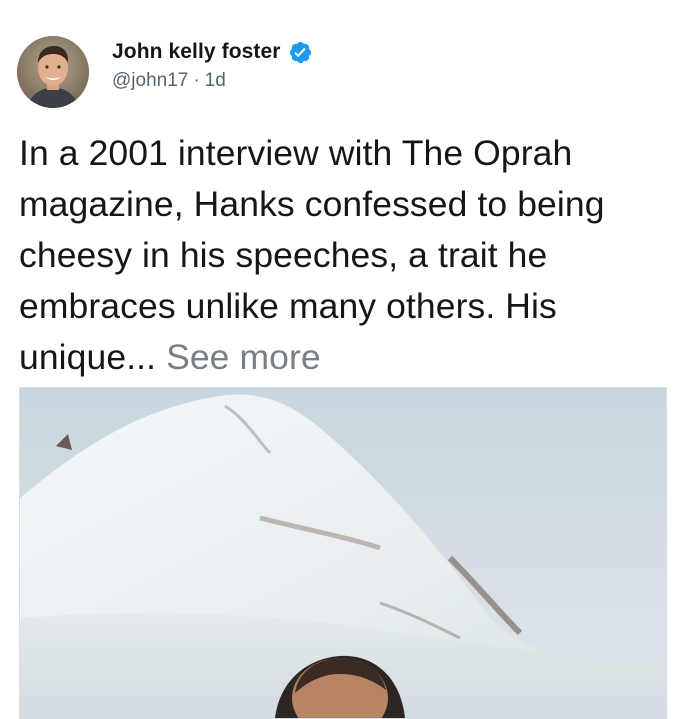  Describe the element at coordinates (243, 357) in the screenshot. I see `see-more-link: See more` at that location.